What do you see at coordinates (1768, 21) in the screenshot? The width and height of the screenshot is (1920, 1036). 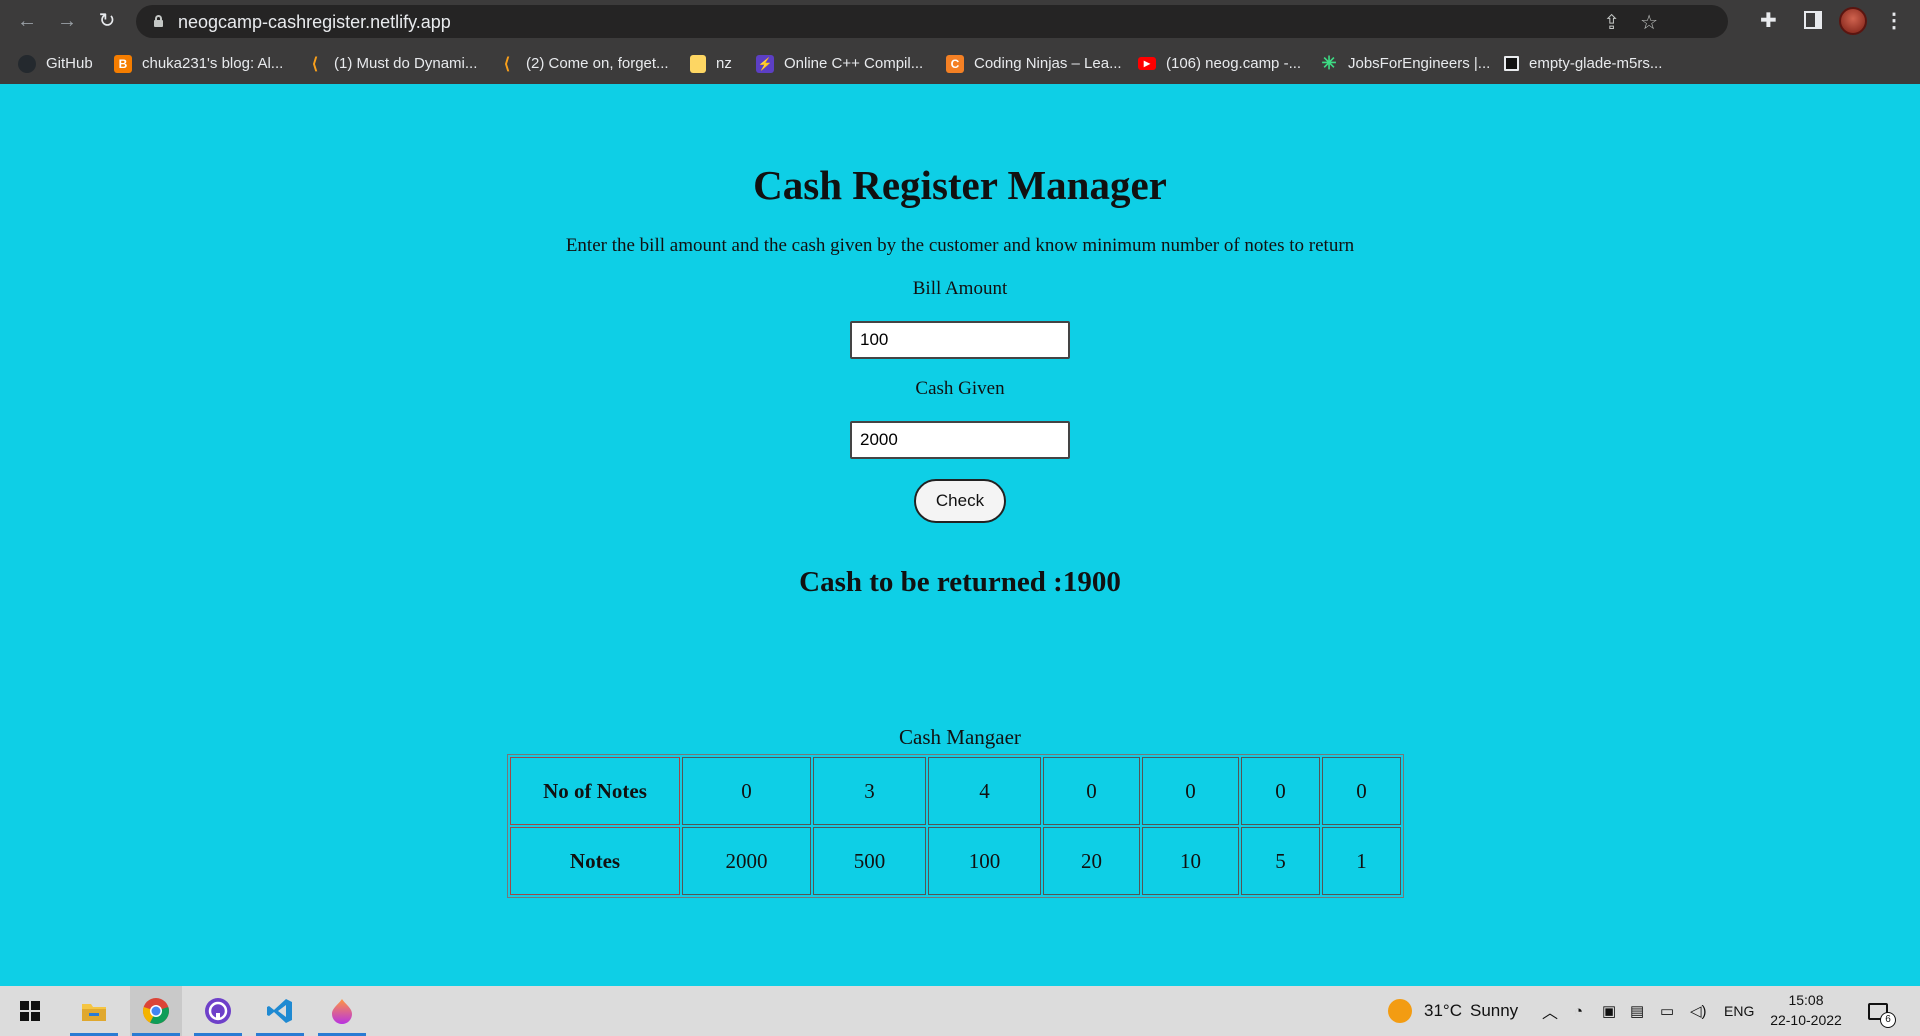 I see `puzzle-icon: ✚` at bounding box center [1768, 21].